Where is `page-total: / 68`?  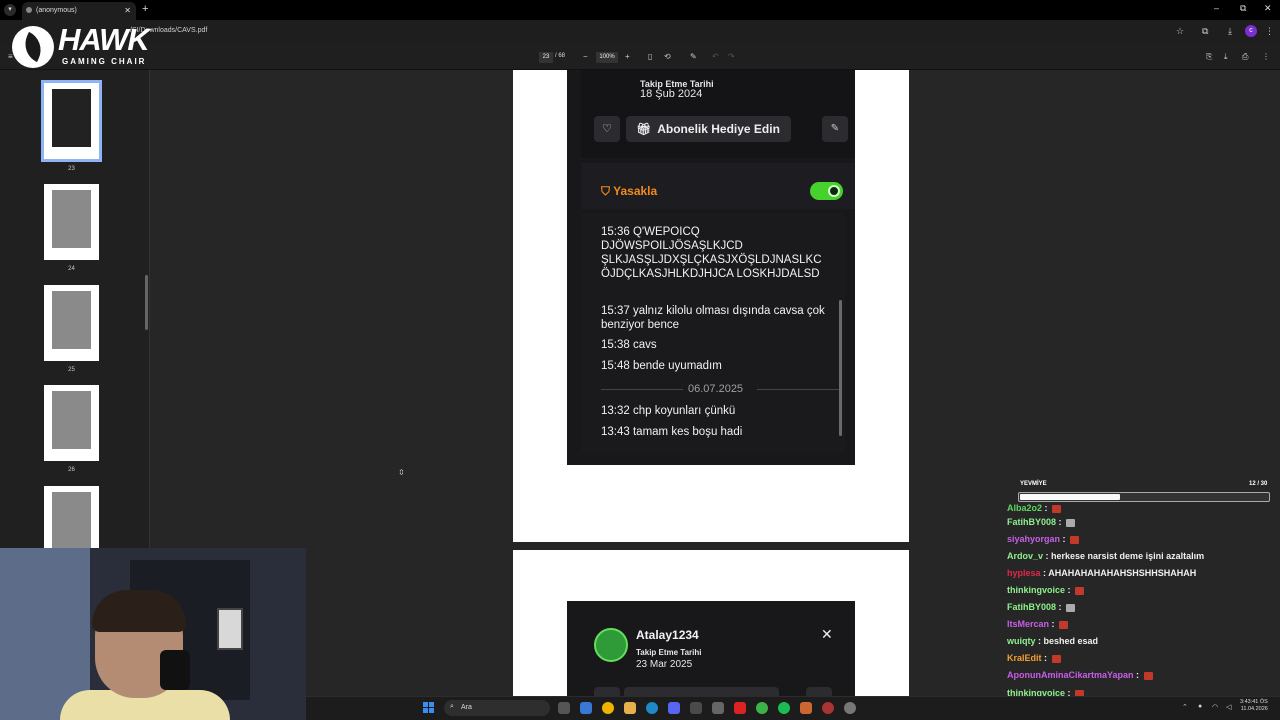
page-total: / 68 is located at coordinates (560, 56).